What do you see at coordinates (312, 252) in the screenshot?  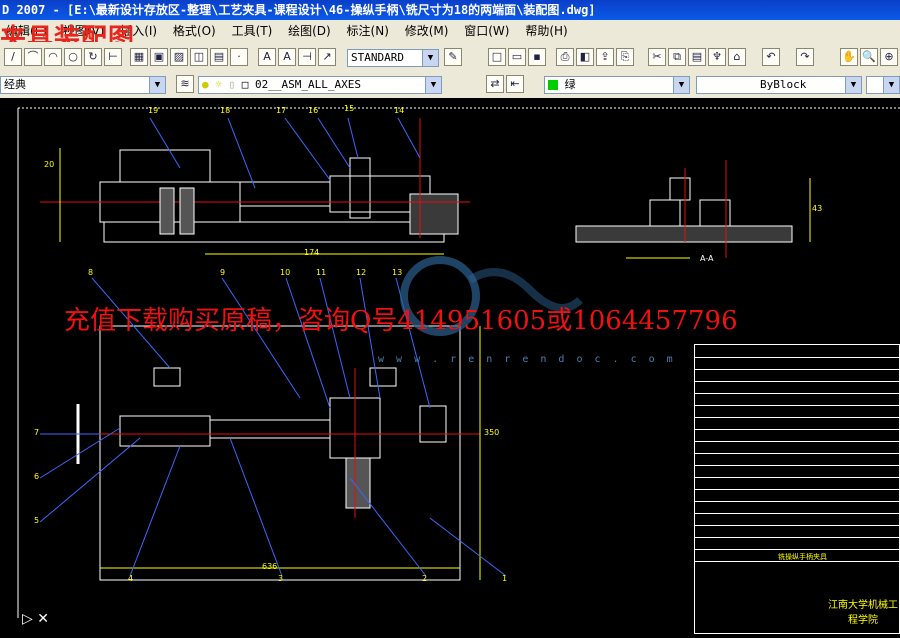 I see `dim-174: 174` at bounding box center [312, 252].